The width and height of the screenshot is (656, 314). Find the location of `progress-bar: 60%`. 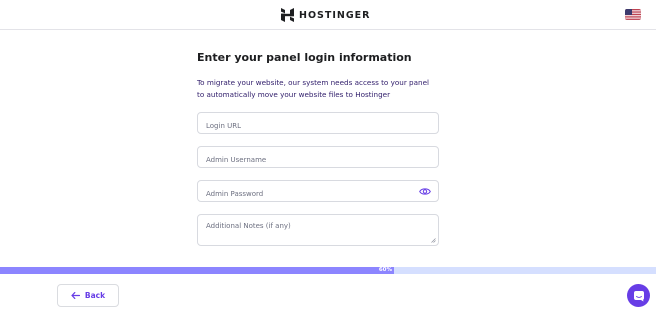

progress-bar: 60% is located at coordinates (328, 270).